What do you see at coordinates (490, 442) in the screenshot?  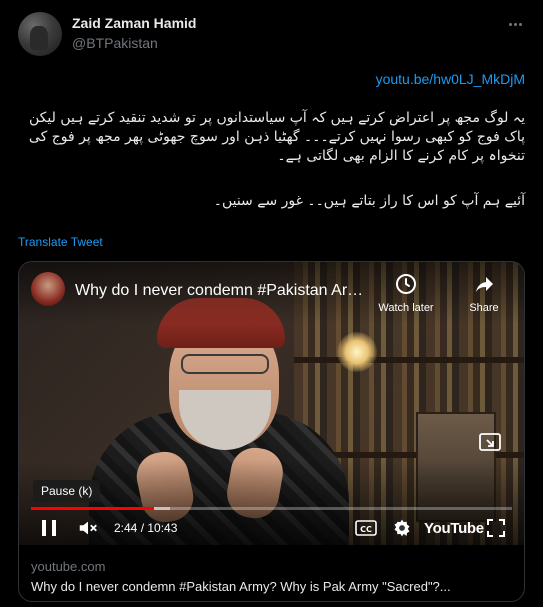 I see `cast-icon` at bounding box center [490, 442].